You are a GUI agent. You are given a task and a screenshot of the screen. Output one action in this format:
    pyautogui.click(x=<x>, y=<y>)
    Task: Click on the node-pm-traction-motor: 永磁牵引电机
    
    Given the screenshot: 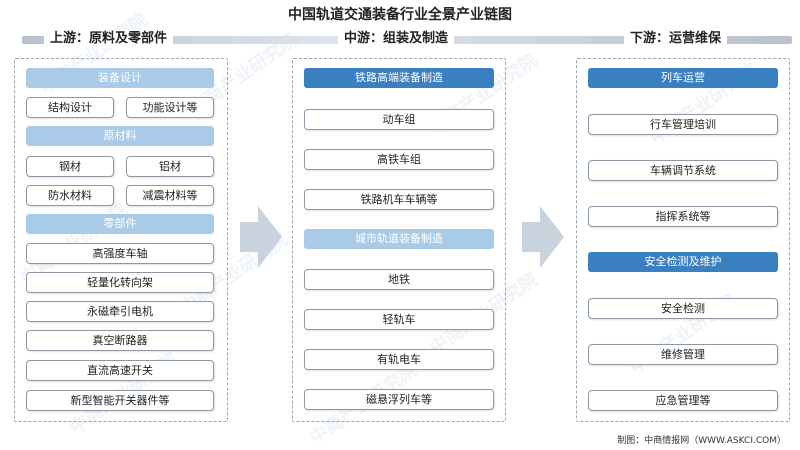 What is the action you would take?
    pyautogui.click(x=120, y=311)
    